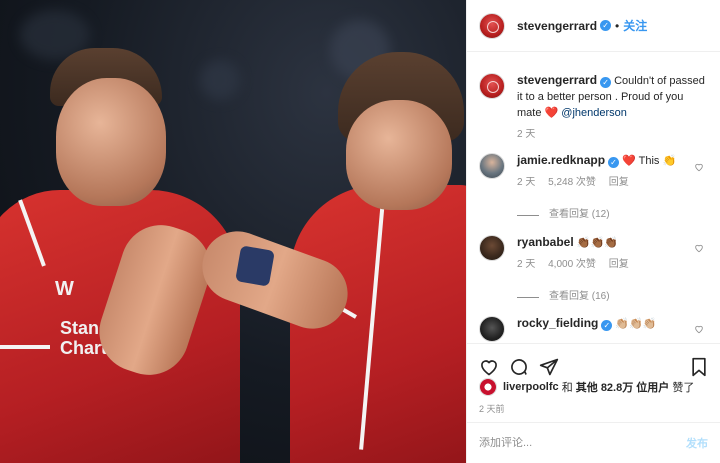 The width and height of the screenshot is (720, 463). I want to click on bookmark-icon, so click(699, 367).